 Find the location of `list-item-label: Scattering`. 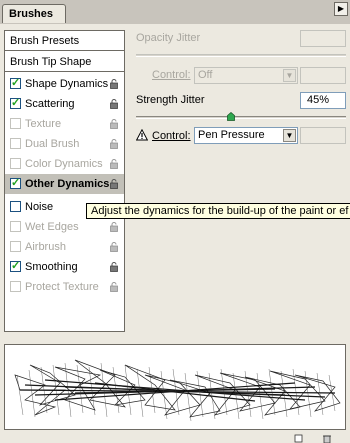

list-item-label: Scattering is located at coordinates (50, 104).